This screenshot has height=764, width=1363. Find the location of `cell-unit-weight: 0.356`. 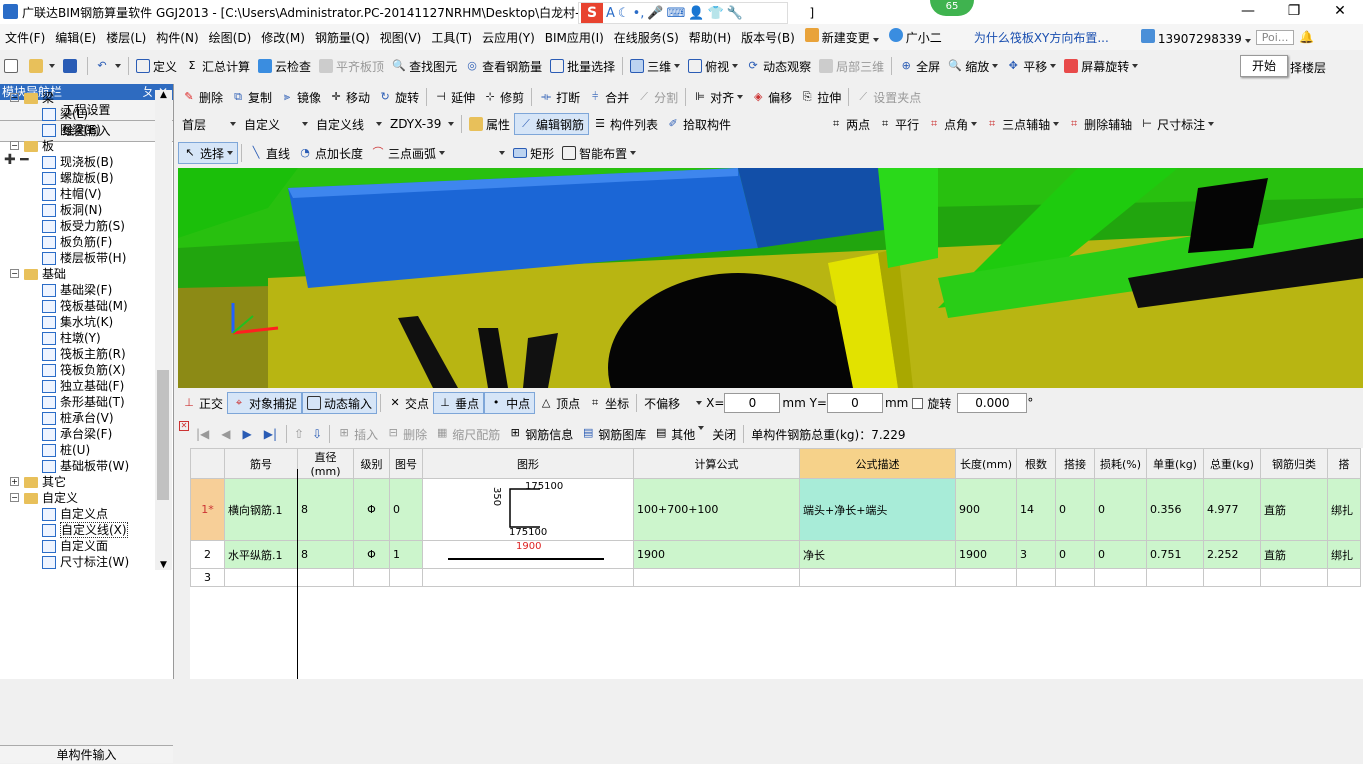

cell-unit-weight: 0.356 is located at coordinates (1175, 509).